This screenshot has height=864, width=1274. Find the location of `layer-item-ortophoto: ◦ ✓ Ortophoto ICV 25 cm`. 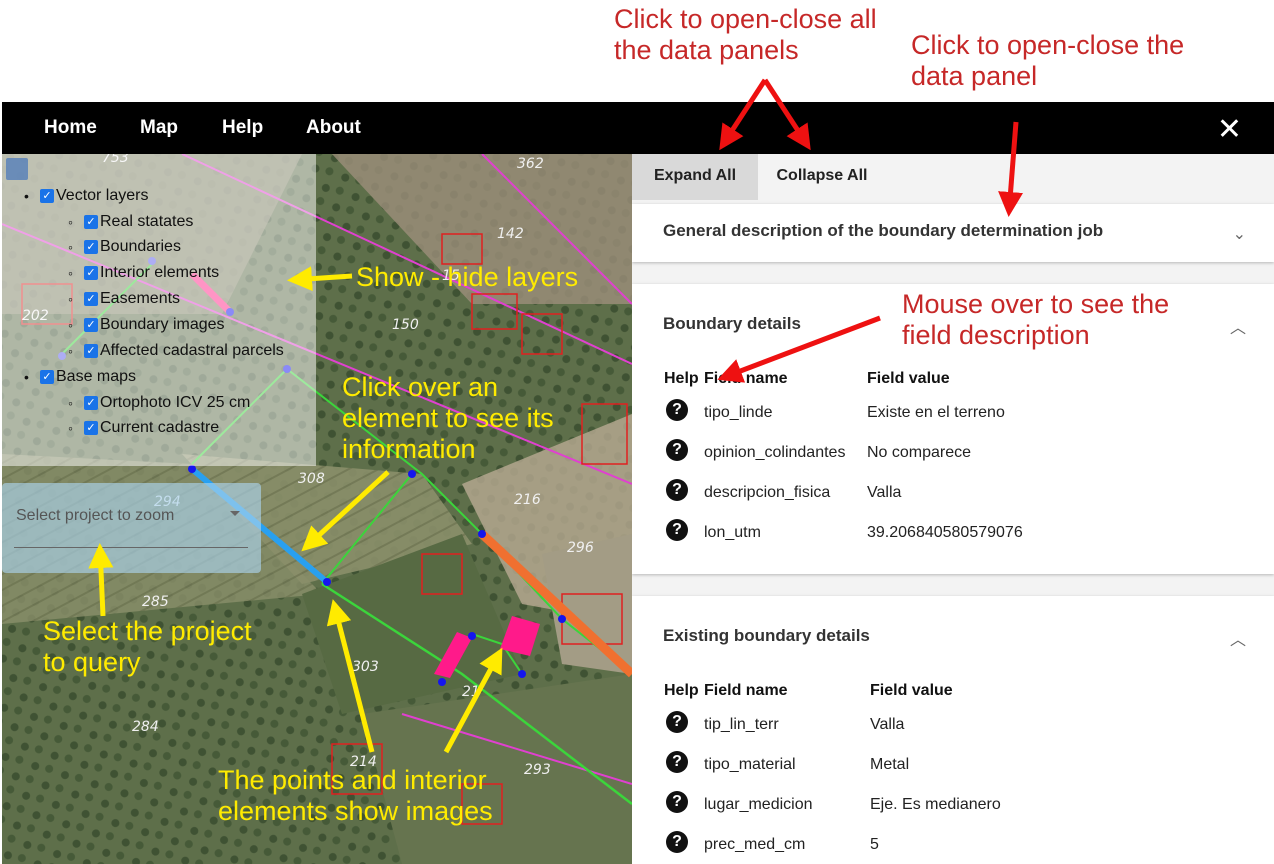

layer-item-ortophoto: ◦ ✓ Ortophoto ICV 25 cm is located at coordinates (159, 403).